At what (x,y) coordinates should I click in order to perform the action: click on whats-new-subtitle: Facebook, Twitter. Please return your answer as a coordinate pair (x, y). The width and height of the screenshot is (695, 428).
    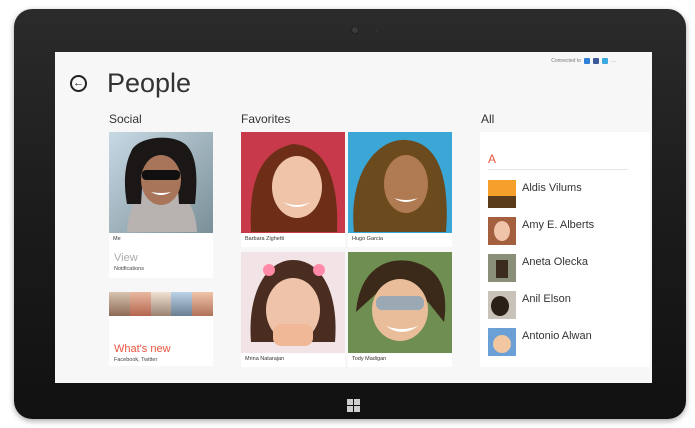
    Looking at the image, I should click on (136, 360).